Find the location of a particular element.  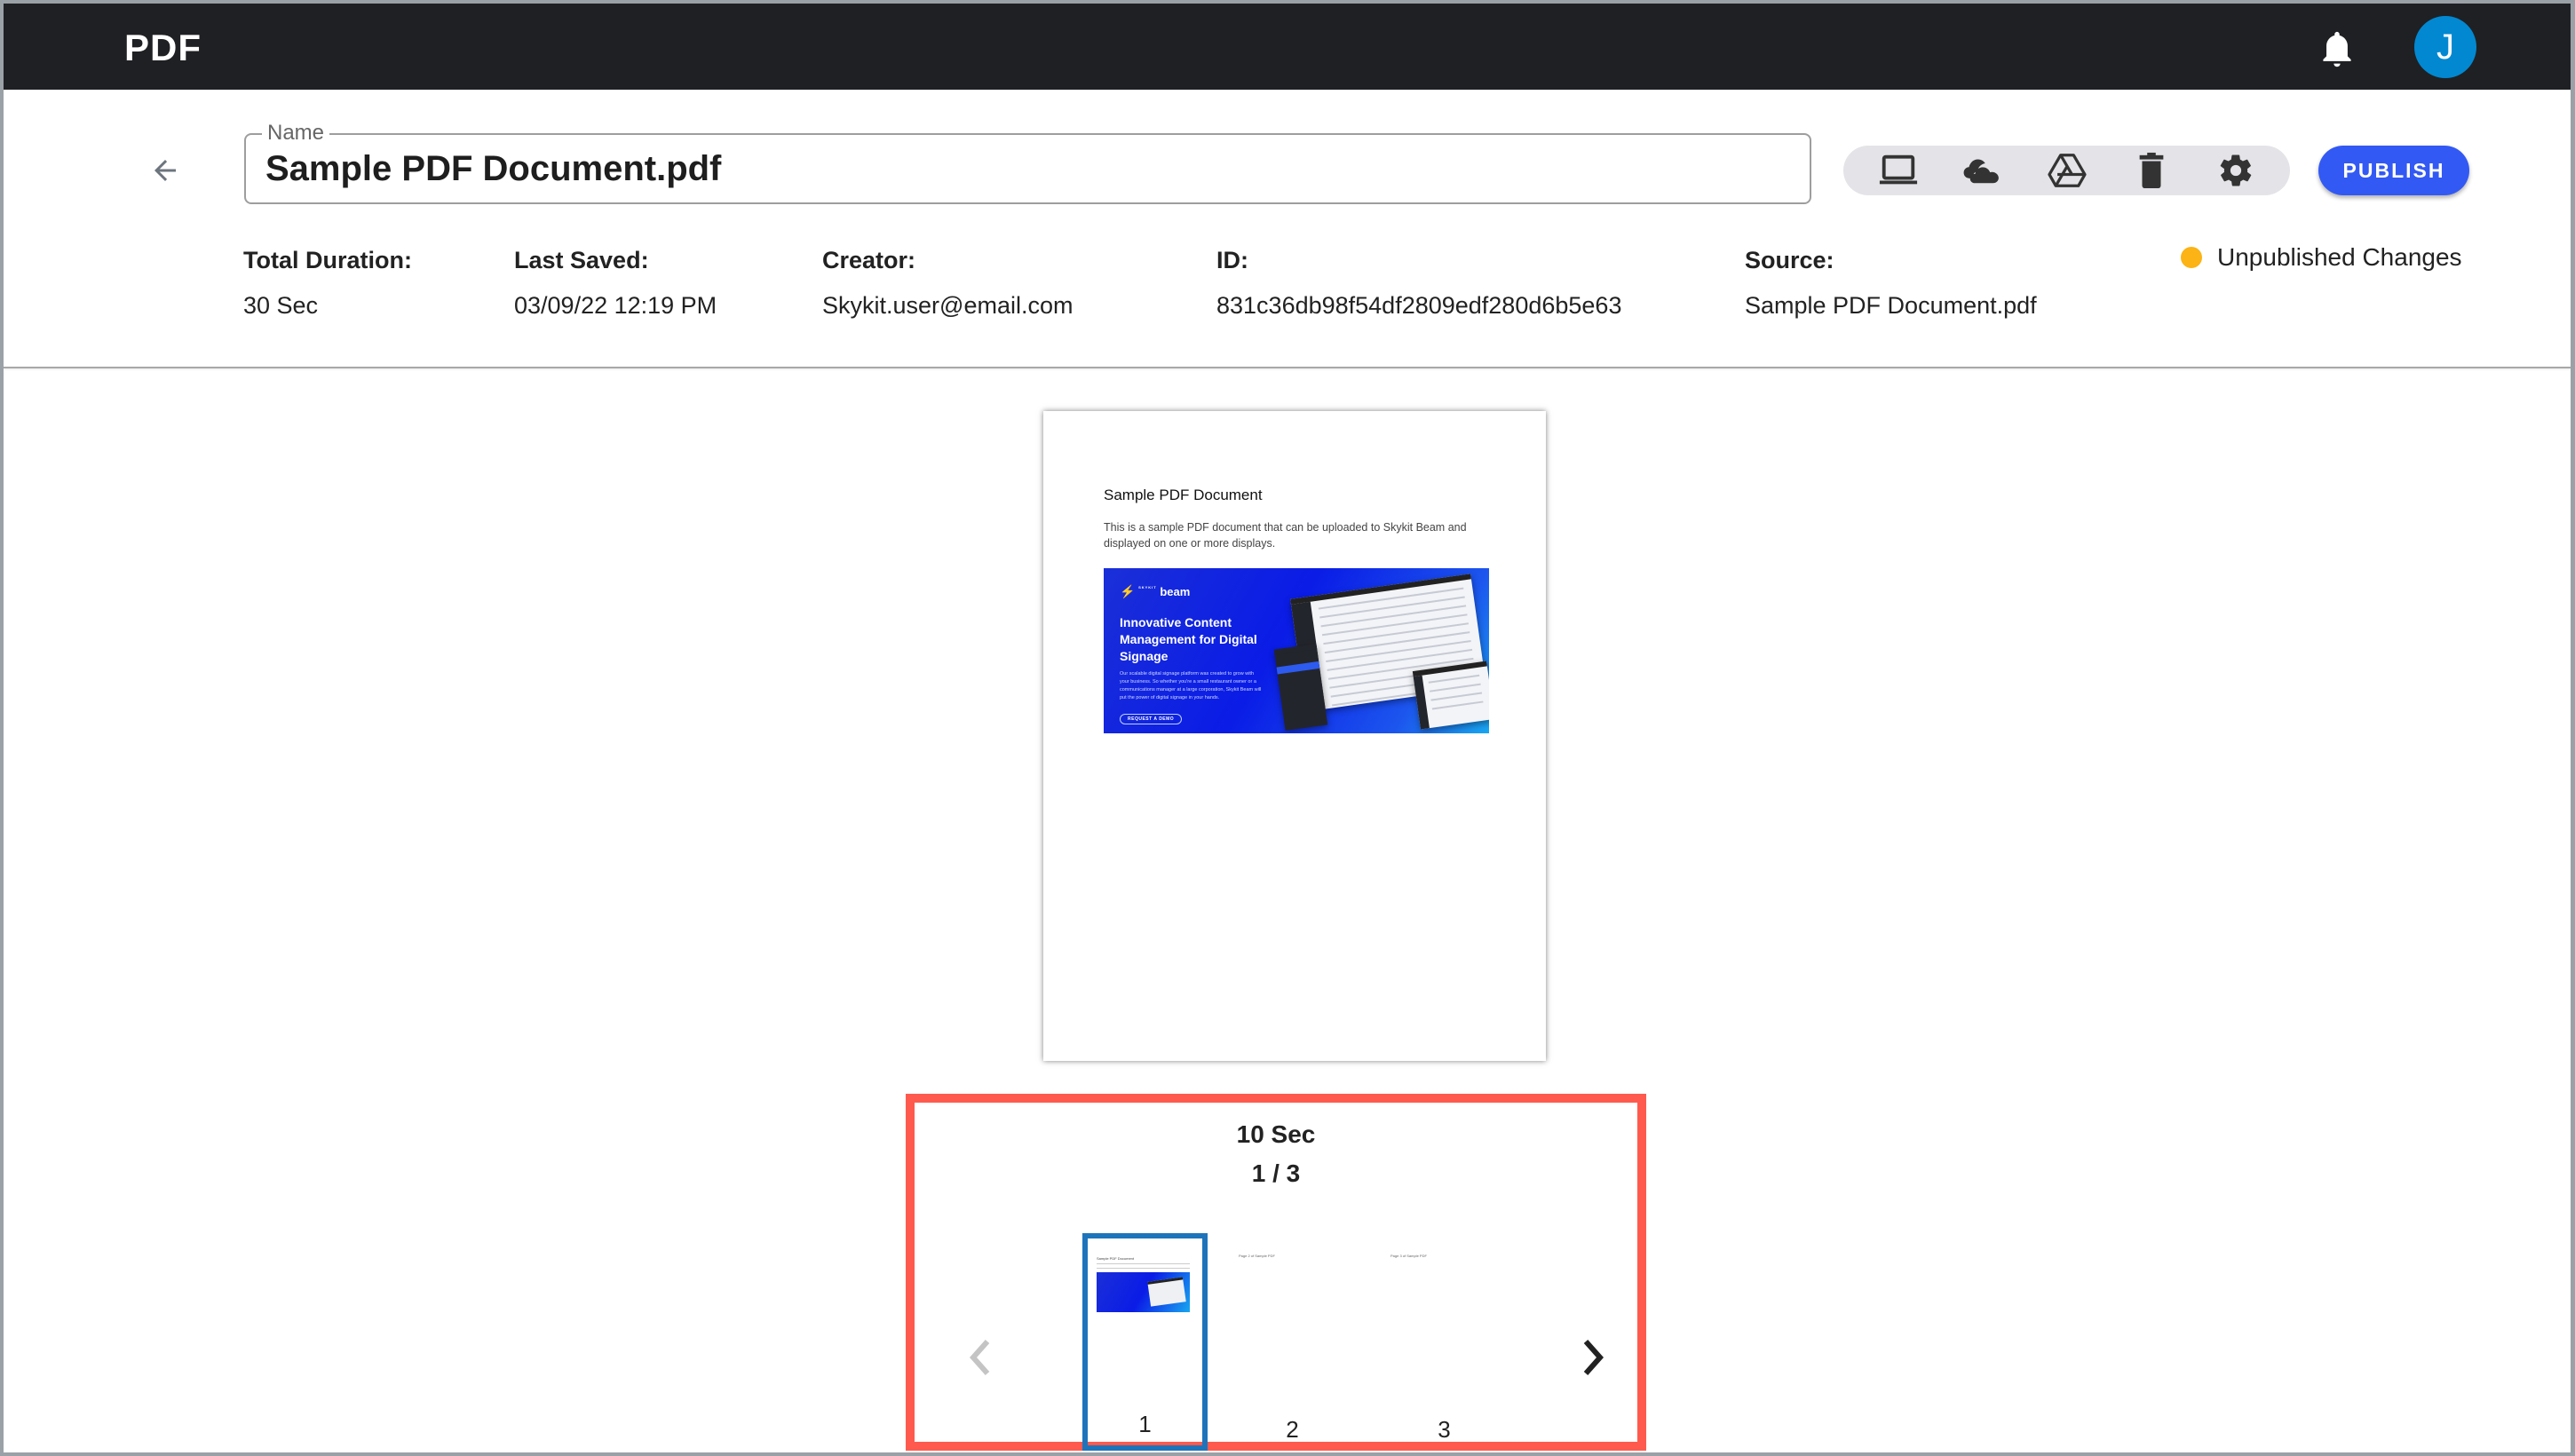

id-label: ID: is located at coordinates (1232, 260).